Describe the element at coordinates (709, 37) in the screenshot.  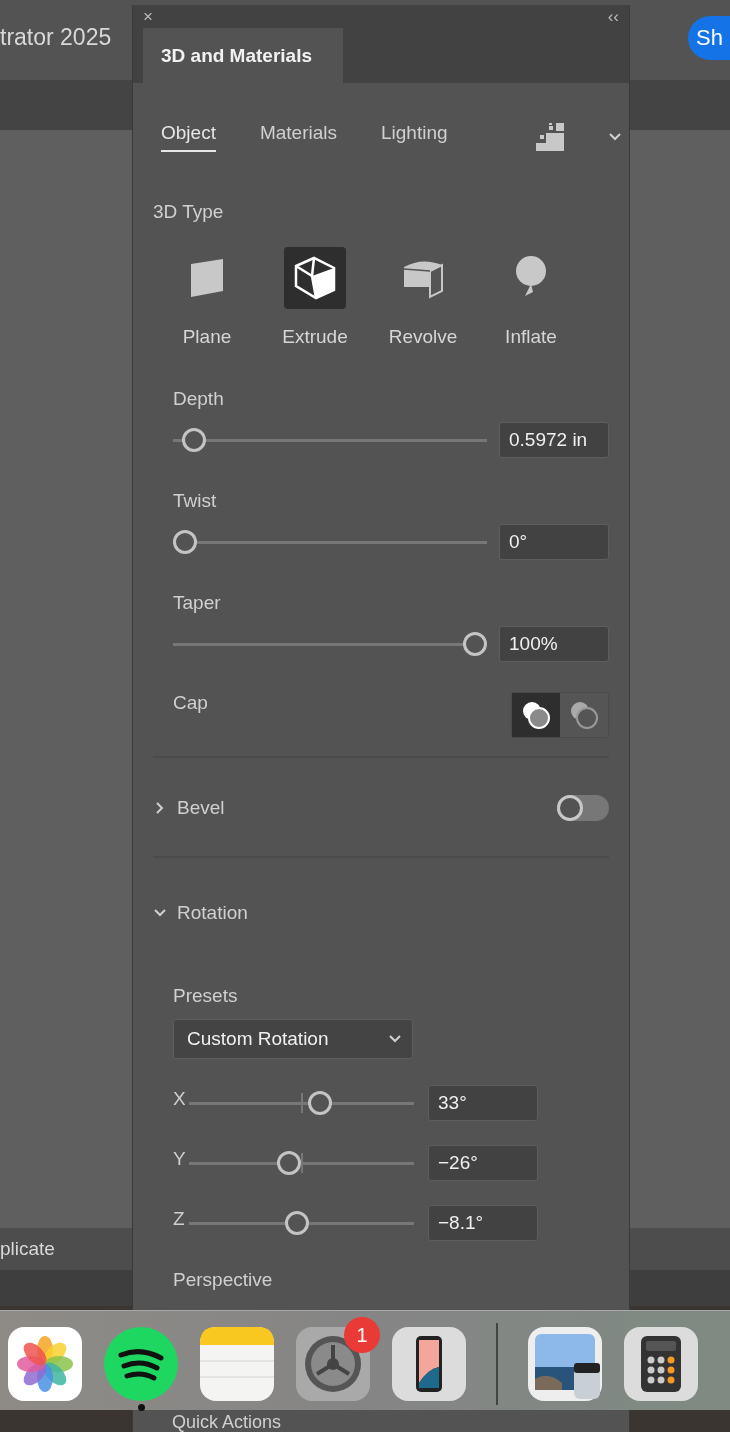
I see `share-button: Sh` at that location.